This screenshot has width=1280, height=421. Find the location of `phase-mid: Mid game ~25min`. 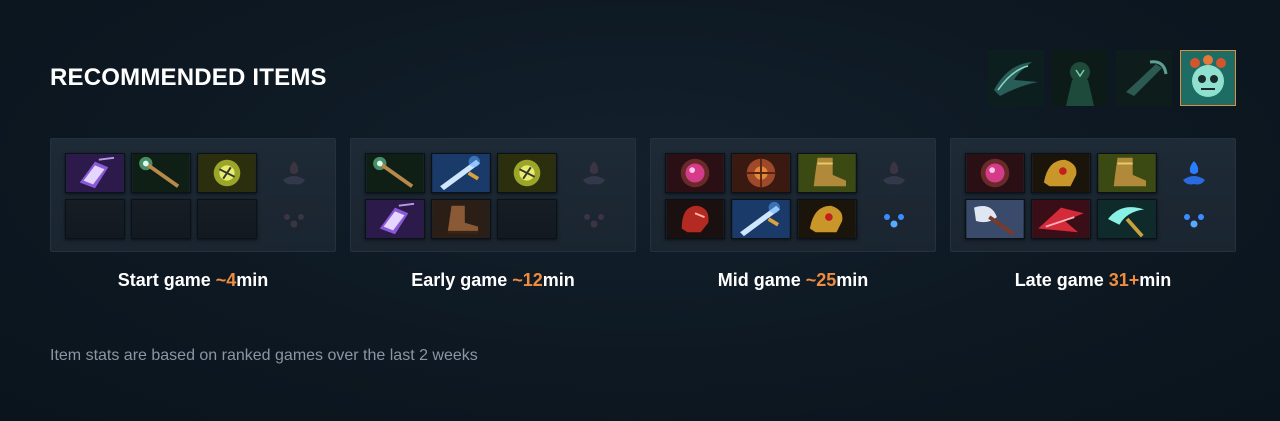

phase-mid: Mid game ~25min is located at coordinates (793, 214).